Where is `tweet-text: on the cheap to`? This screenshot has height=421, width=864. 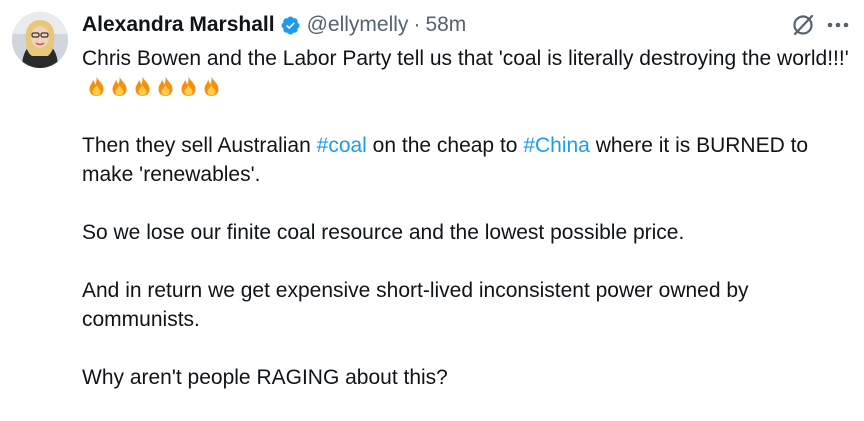 tweet-text: on the cheap to is located at coordinates (445, 145).